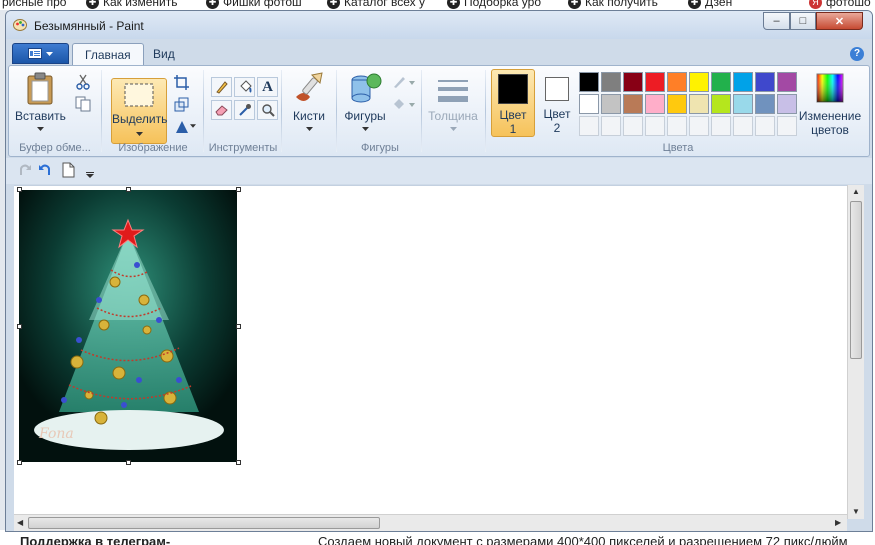 The height and width of the screenshot is (545, 875). What do you see at coordinates (45, 171) in the screenshot?
I see `undo-button` at bounding box center [45, 171].